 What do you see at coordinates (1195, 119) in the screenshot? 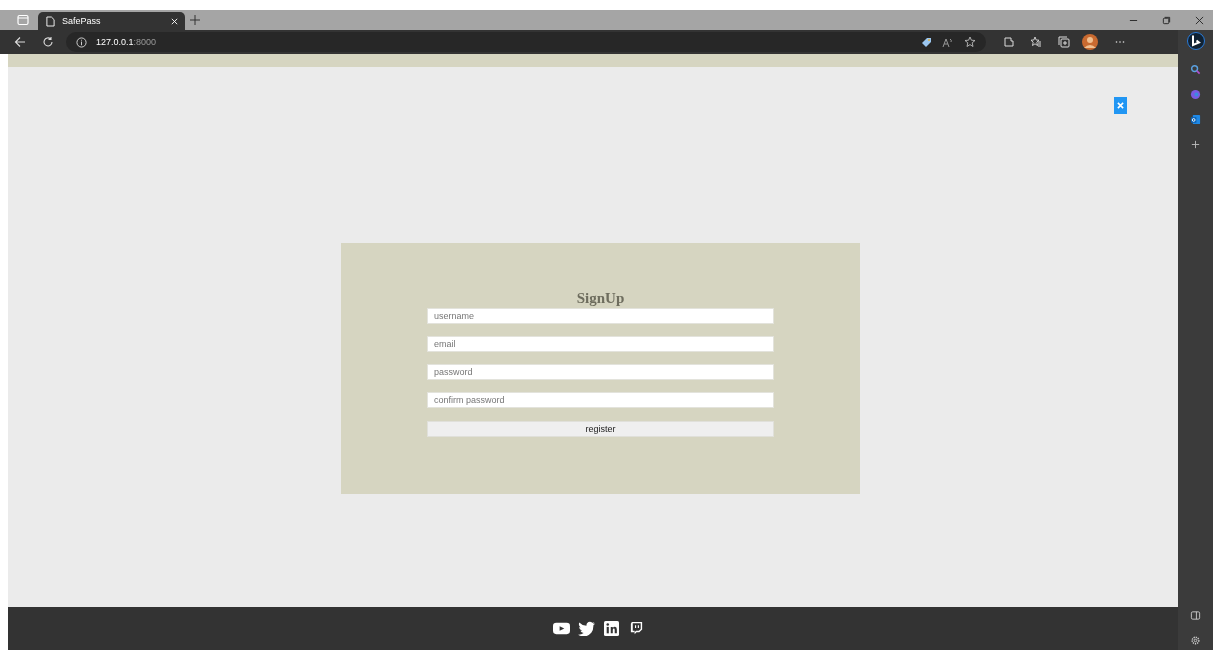
I see `mail-icon` at bounding box center [1195, 119].